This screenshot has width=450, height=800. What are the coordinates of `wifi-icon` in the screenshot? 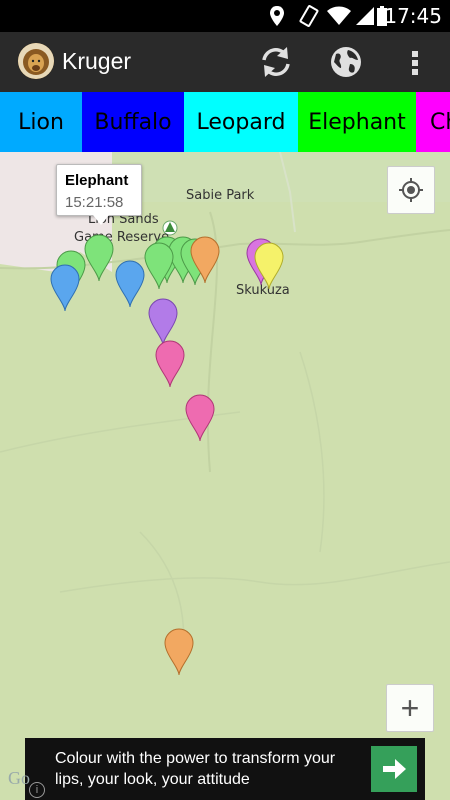 It's located at (339, 15).